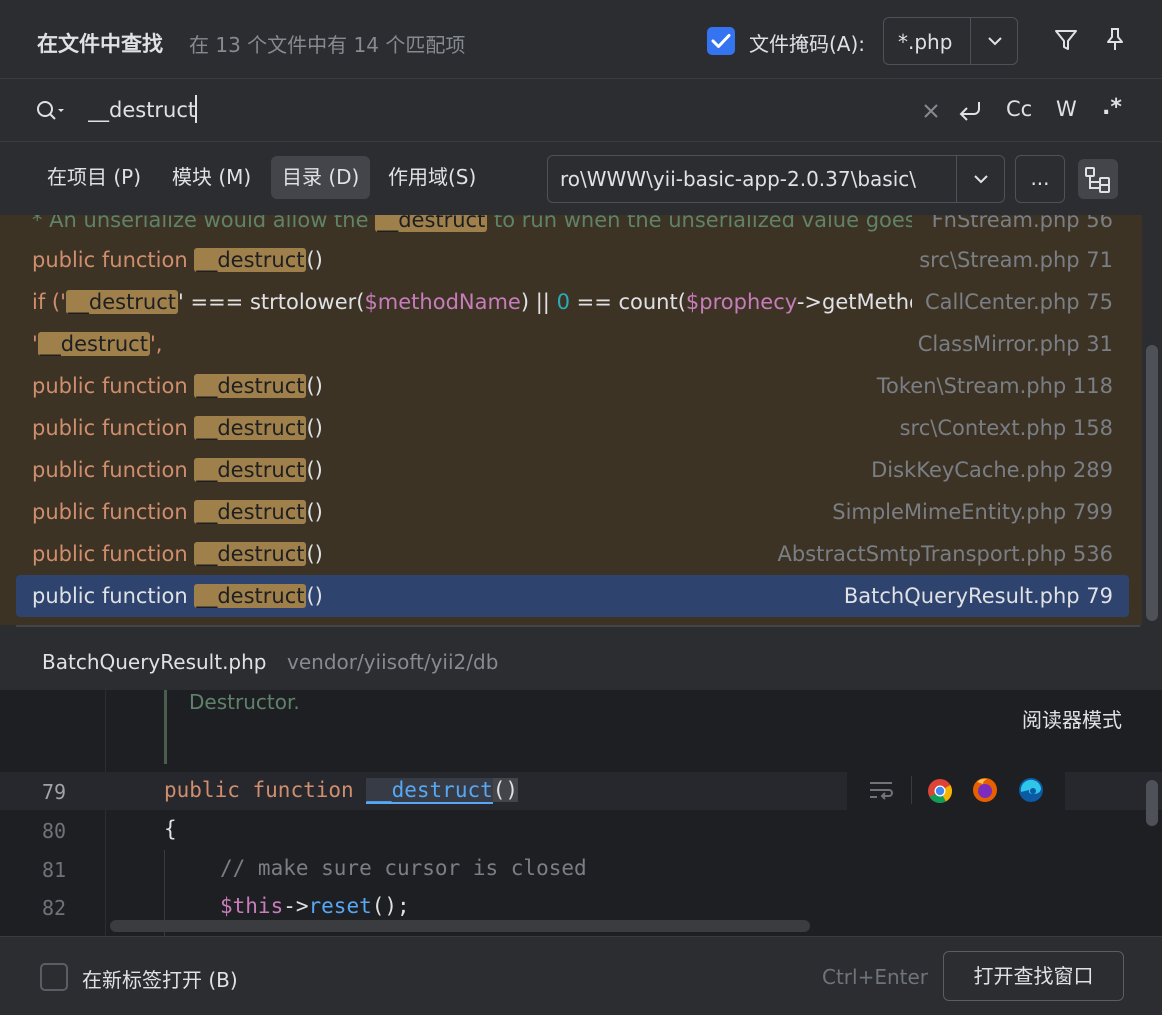 Image resolution: width=1162 pixels, height=1015 pixels. I want to click on match-count: 在 13 个文件中有 14 个匹配项, so click(327, 45).